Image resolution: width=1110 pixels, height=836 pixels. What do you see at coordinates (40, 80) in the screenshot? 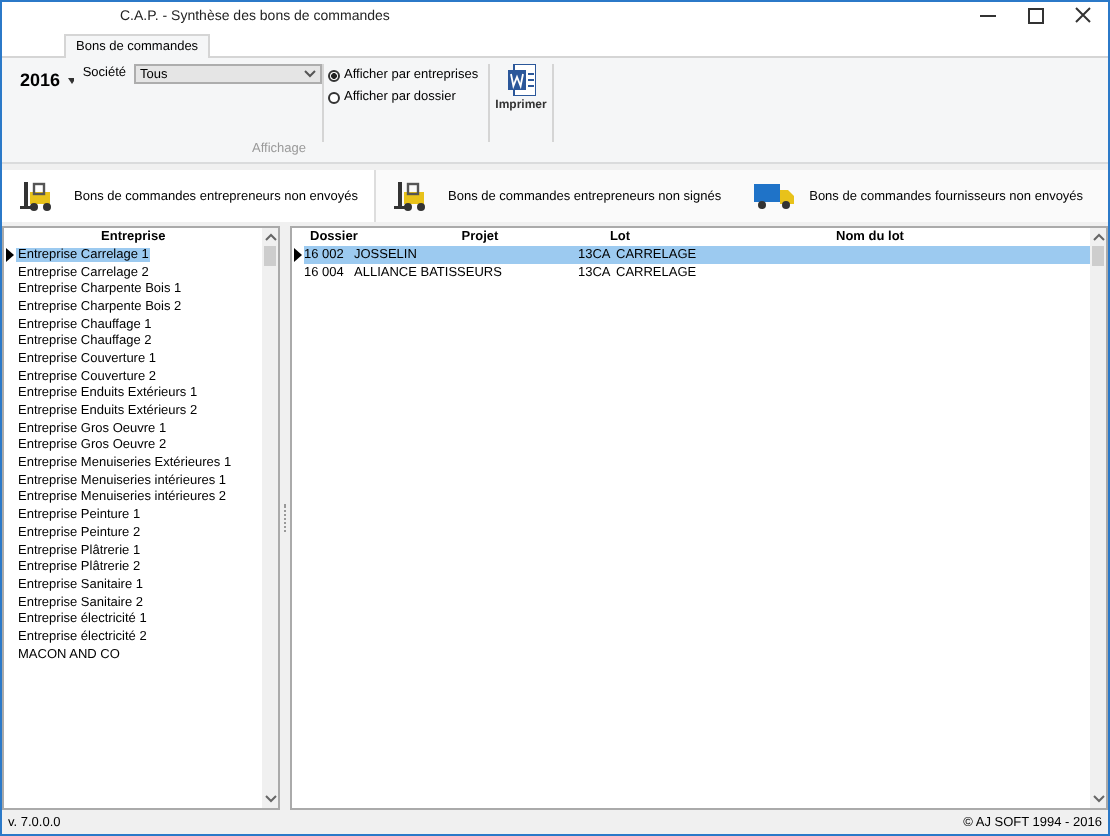
I see `year-selector: 2016` at bounding box center [40, 80].